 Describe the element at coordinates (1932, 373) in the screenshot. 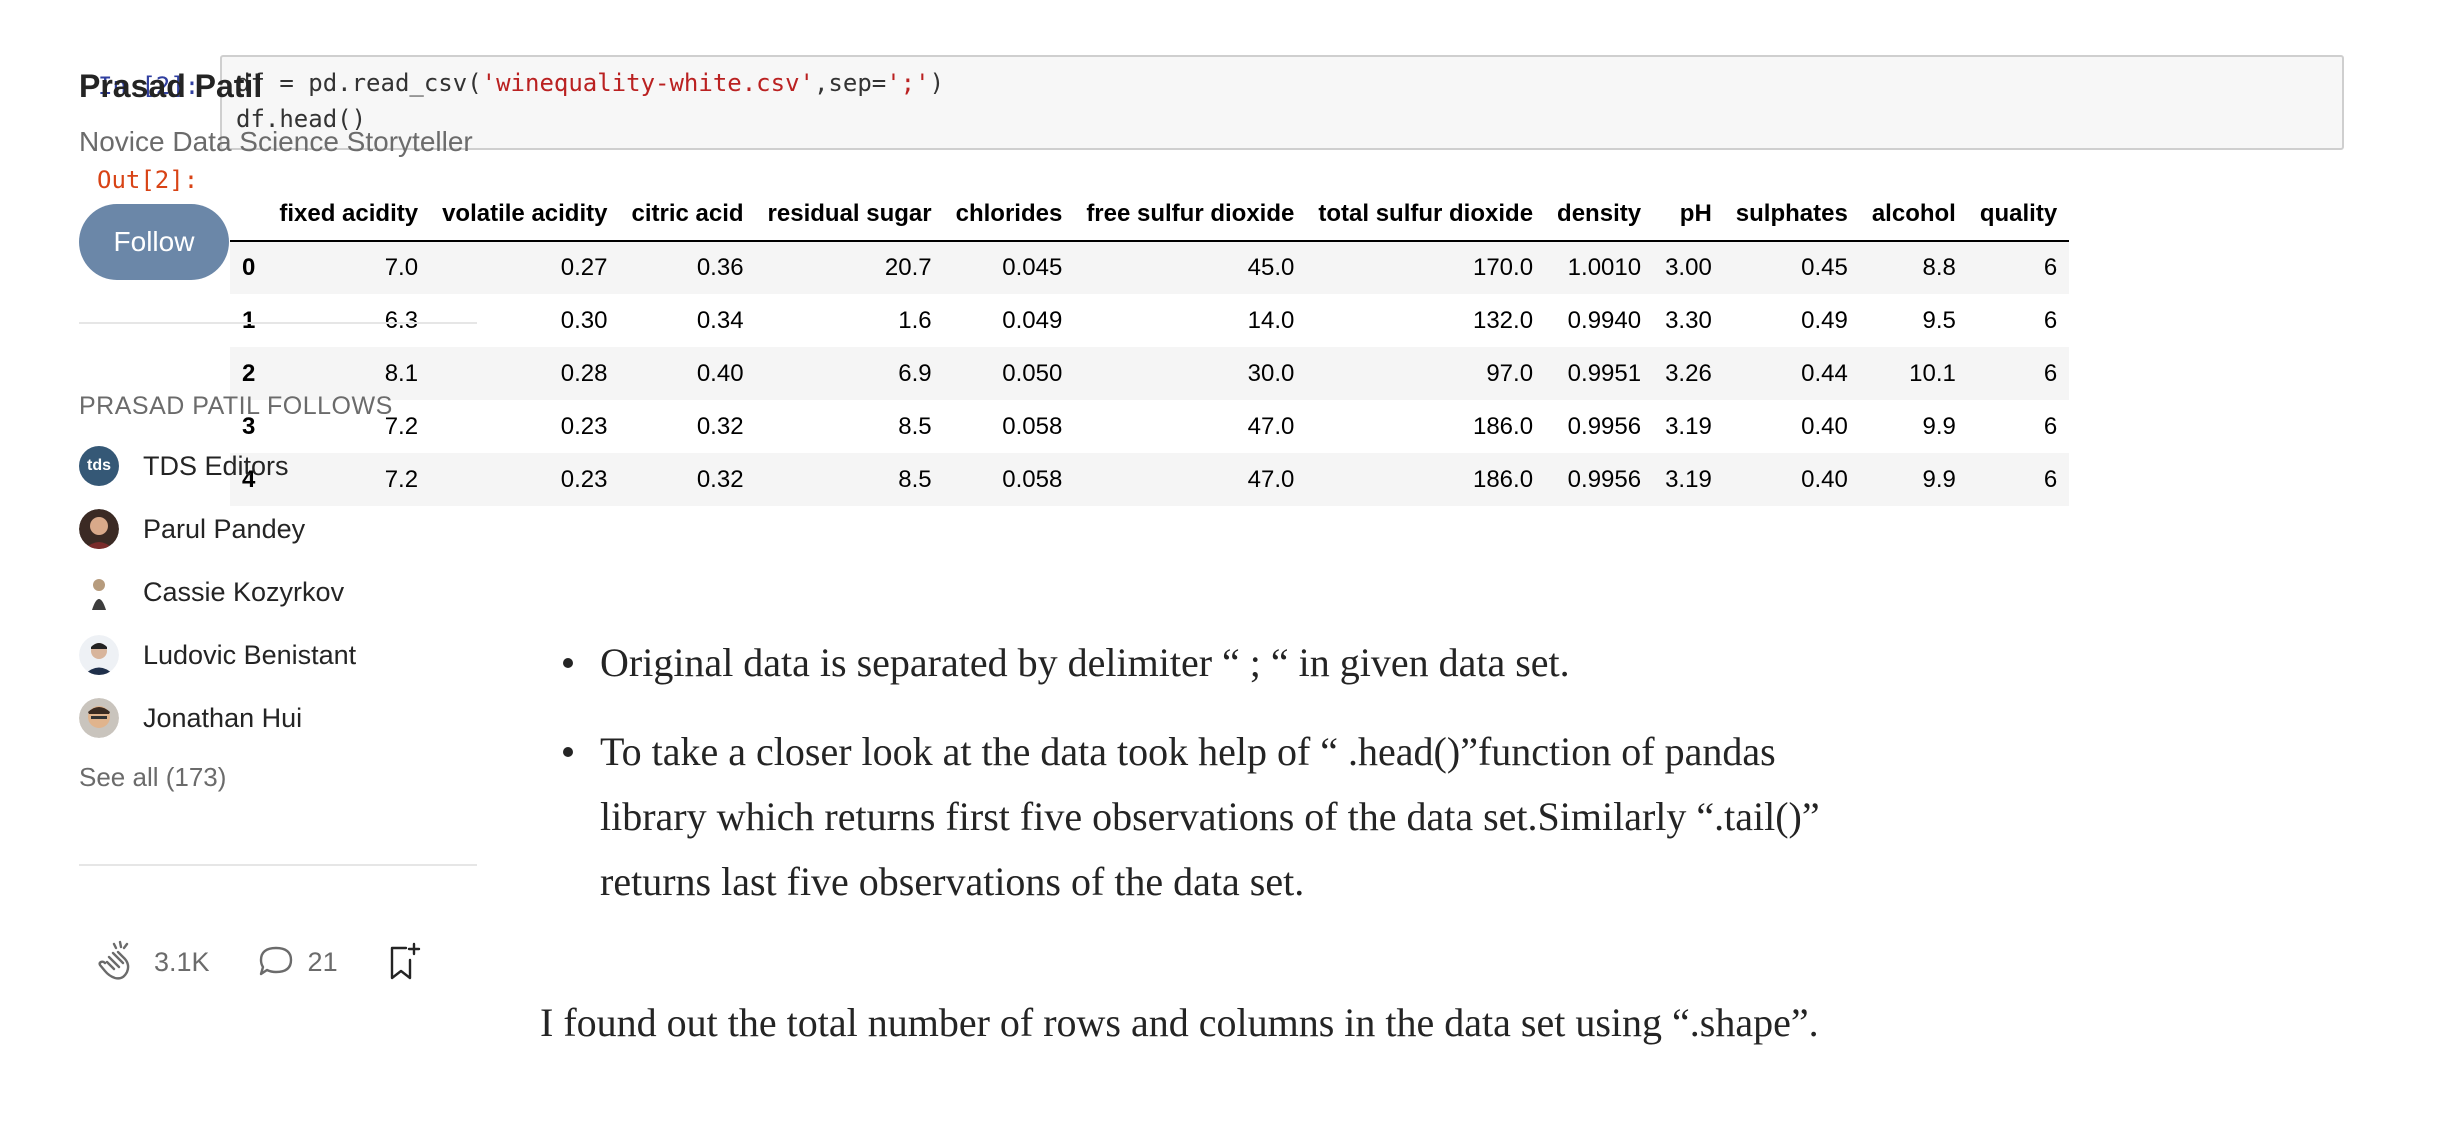

I see `table-cell: 10.1` at that location.